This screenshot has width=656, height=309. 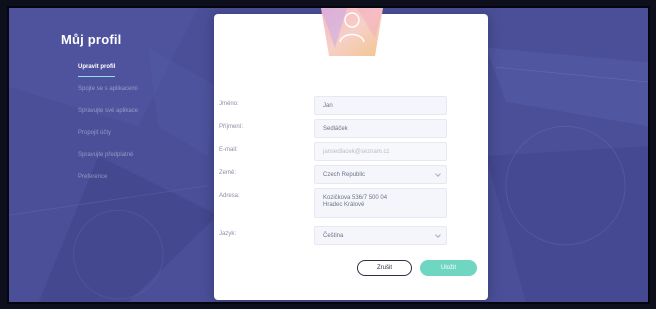 What do you see at coordinates (131, 116) in the screenshot?
I see `sidebar-item-manage-apps: Spravujte své aplikace` at bounding box center [131, 116].